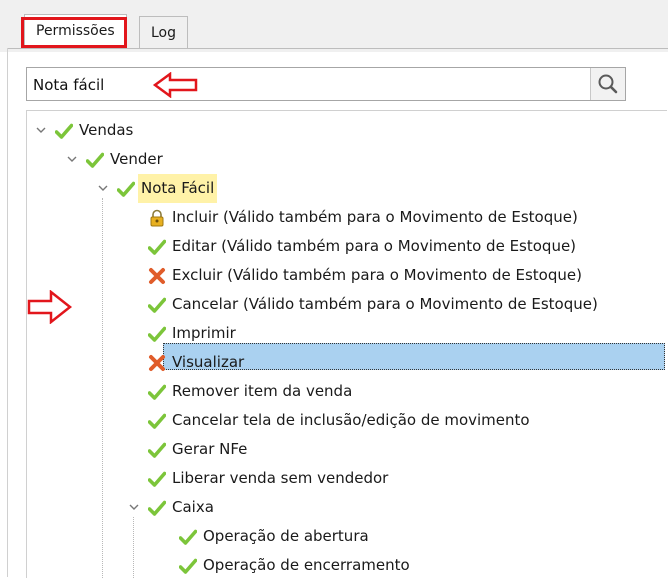 This screenshot has height=578, width=668. I want to click on tree-item-label: Remover item da venda, so click(262, 391).